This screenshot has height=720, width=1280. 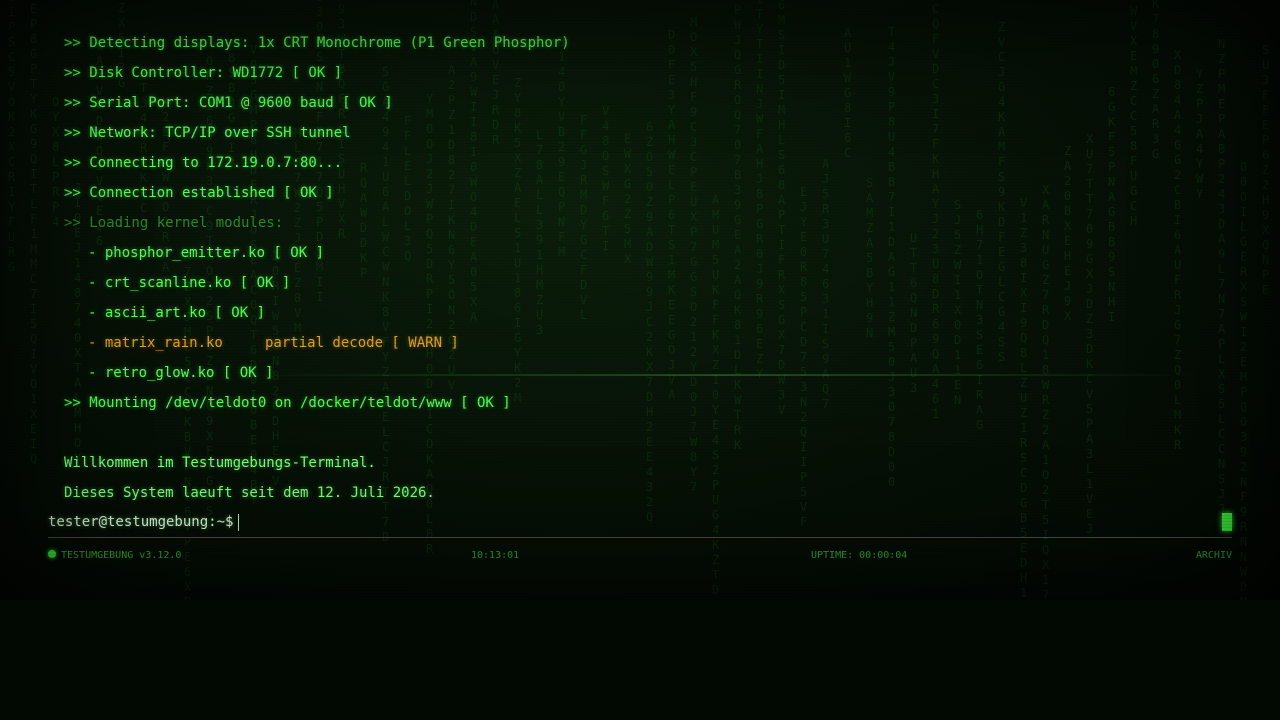 I want to click on status-app: TESTUMGEBUNG v3.12.0, so click(x=114, y=556).